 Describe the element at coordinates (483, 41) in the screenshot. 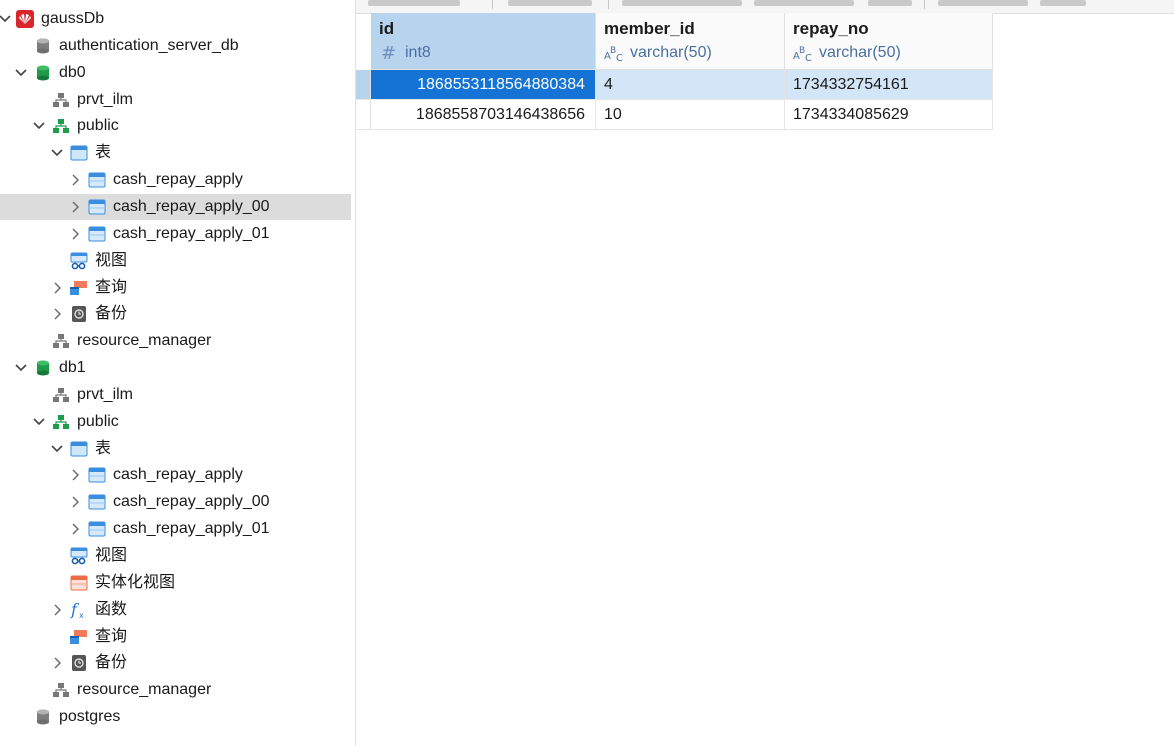

I see `column-header-id: id # int8` at that location.